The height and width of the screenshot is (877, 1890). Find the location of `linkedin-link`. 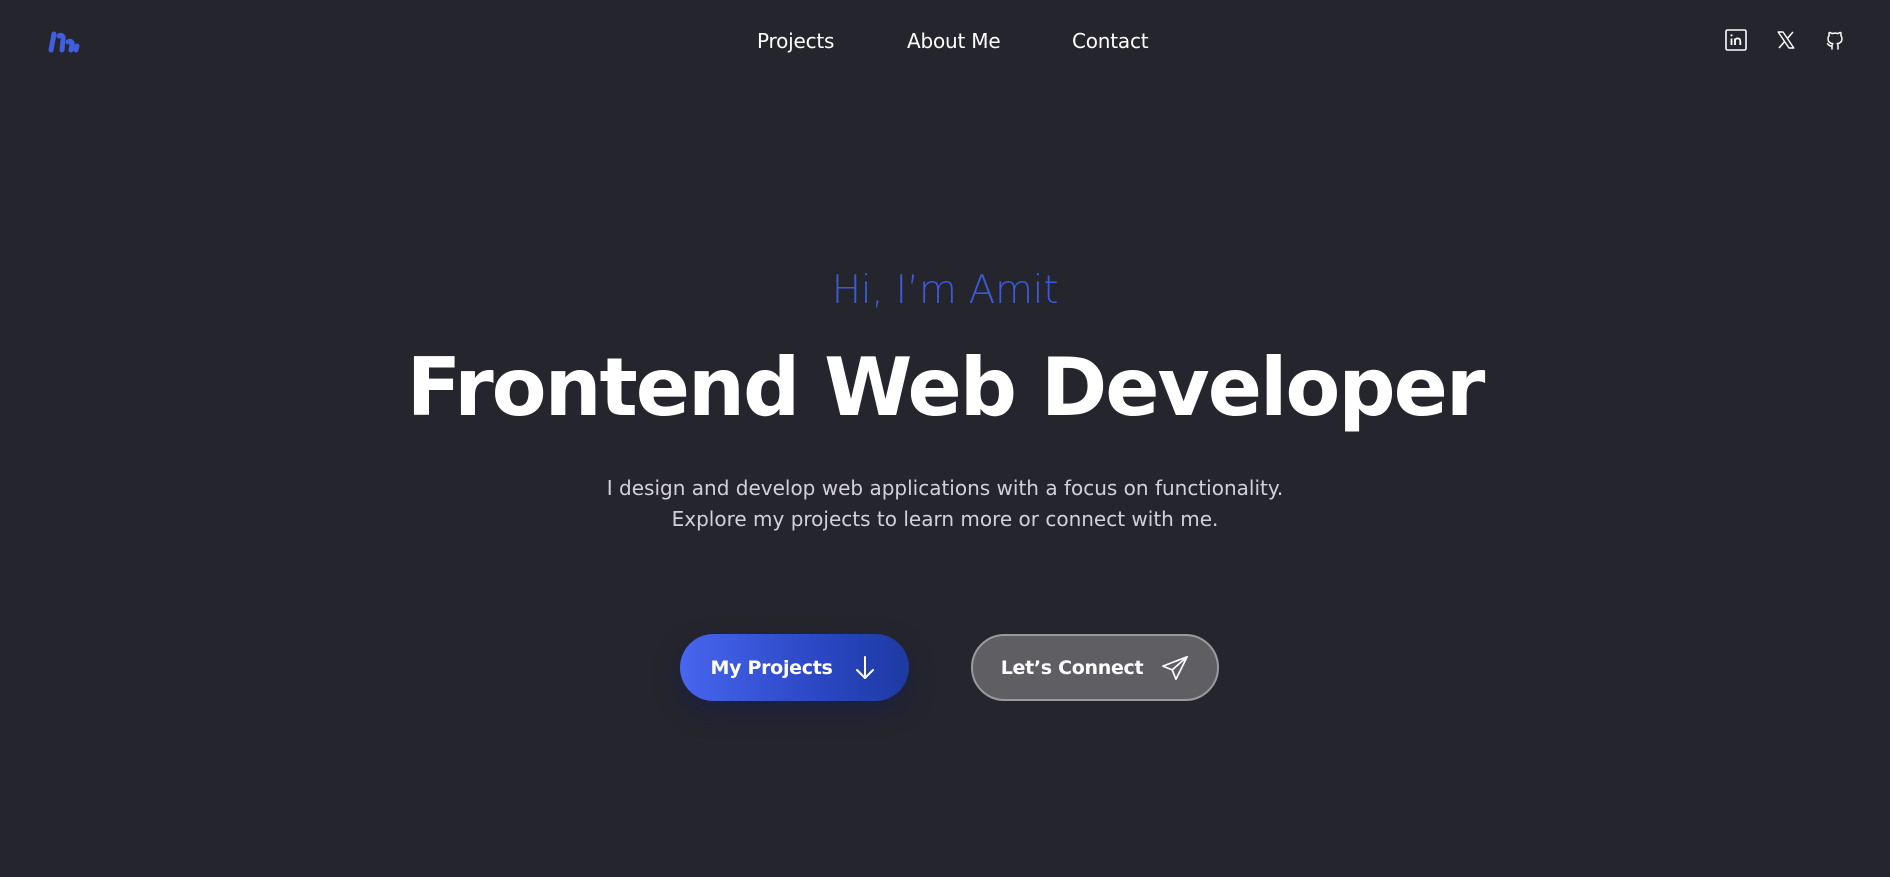

linkedin-link is located at coordinates (1736, 40).